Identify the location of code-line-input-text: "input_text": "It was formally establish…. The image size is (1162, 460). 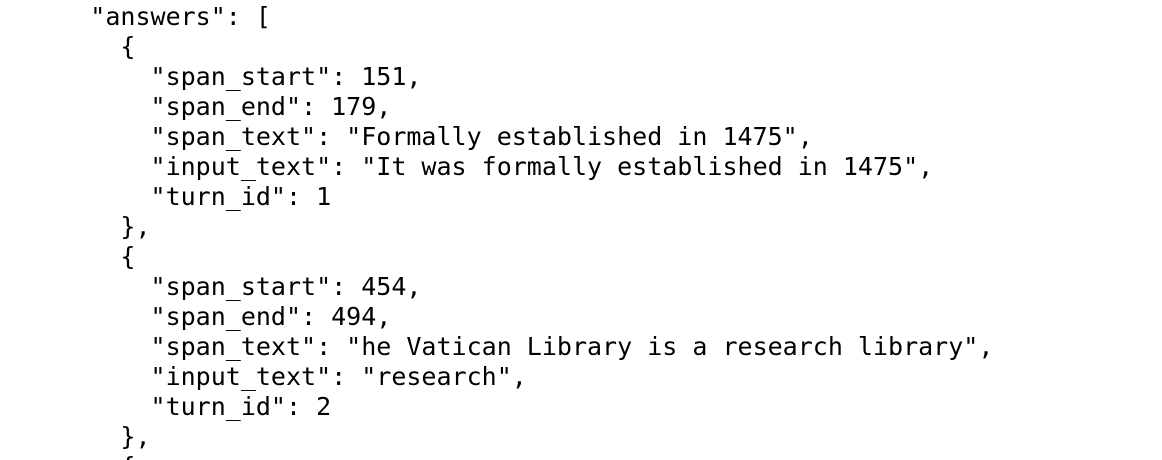
(467, 166).